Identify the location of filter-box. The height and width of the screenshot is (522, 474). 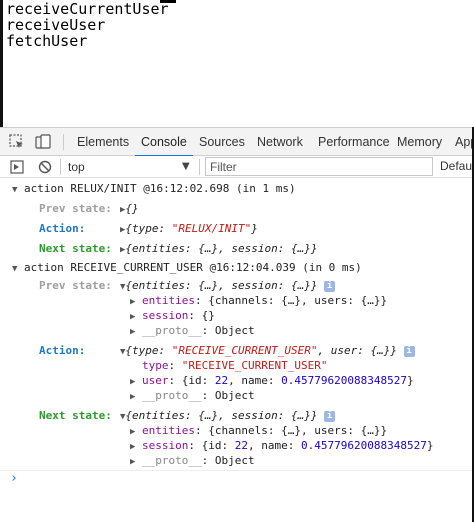
(319, 166).